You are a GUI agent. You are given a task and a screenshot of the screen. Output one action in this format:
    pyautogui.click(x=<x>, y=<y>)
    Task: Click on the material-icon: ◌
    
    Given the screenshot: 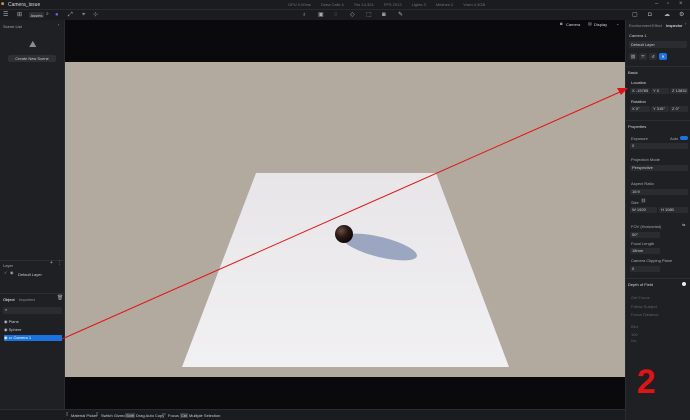 What is the action you would take?
    pyautogui.click(x=336, y=15)
    